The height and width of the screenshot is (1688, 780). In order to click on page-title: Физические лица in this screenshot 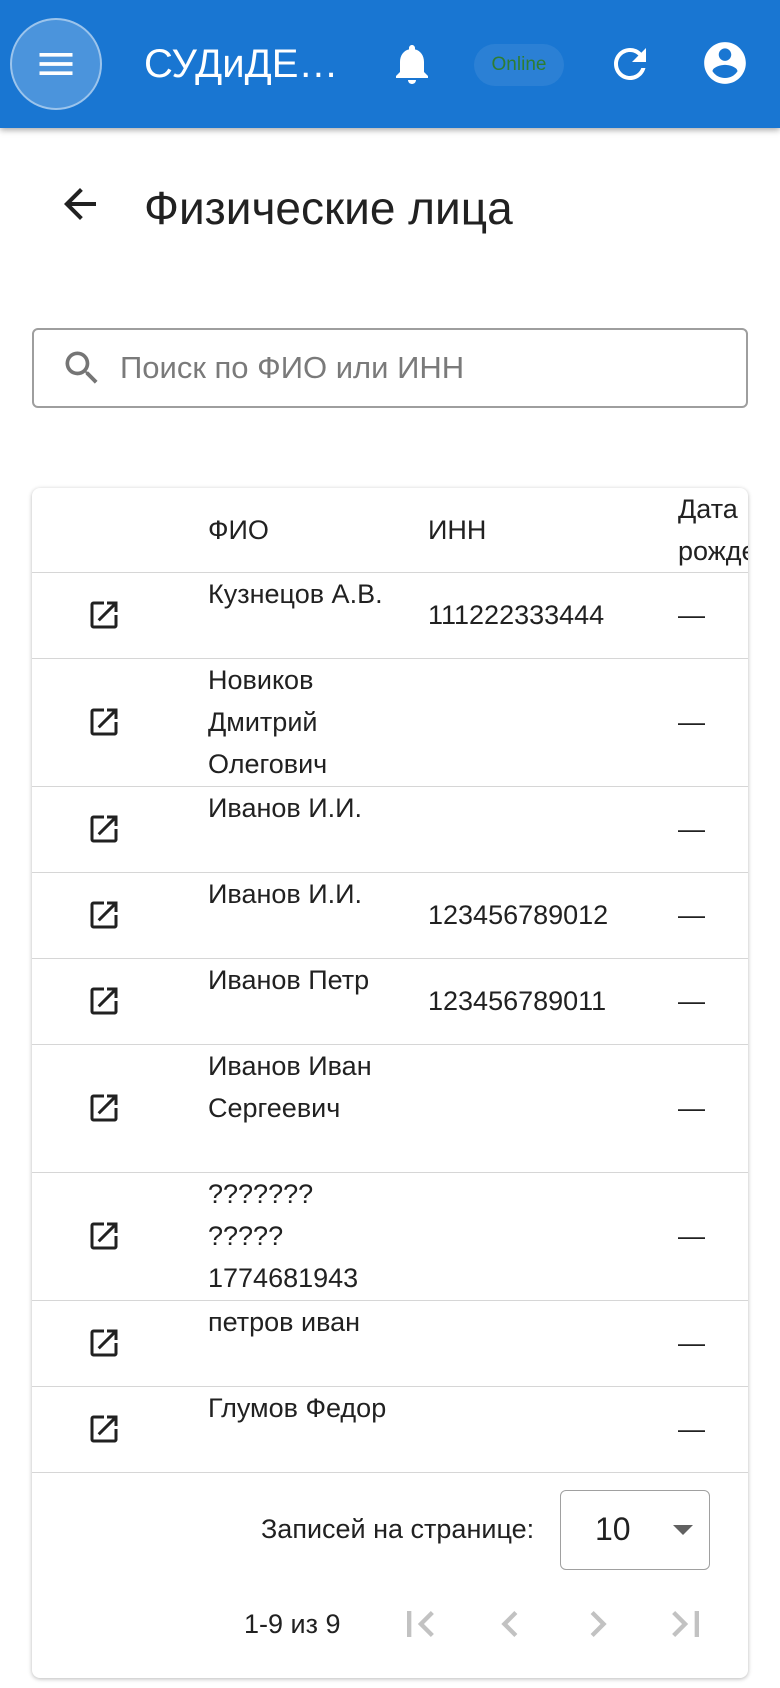, I will do `click(328, 208)`.